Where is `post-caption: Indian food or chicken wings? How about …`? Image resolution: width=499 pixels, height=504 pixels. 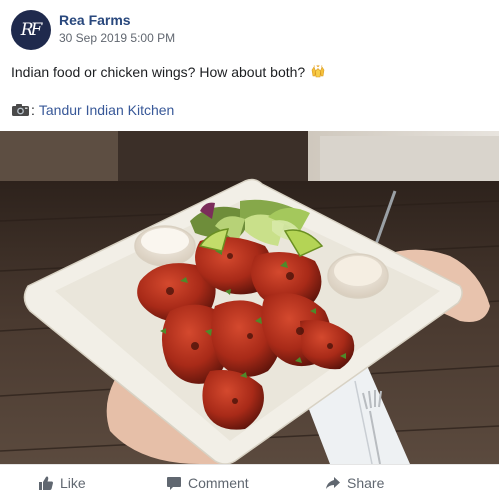 post-caption: Indian food or chicken wings? How about … is located at coordinates (168, 72).